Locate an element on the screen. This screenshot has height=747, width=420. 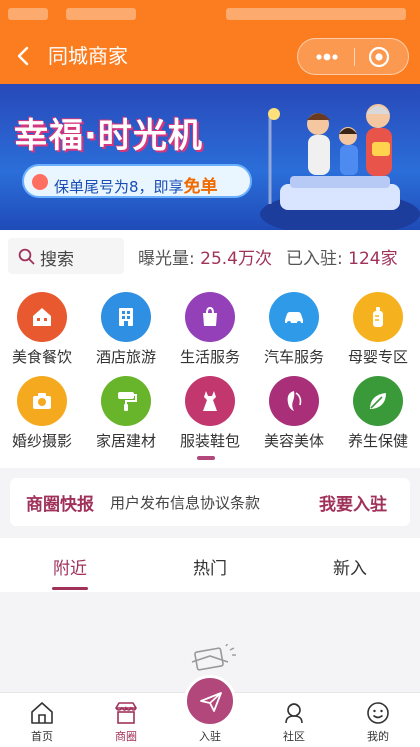
exposure-stat: 曝光量: 25.4万次 is located at coordinates (205, 256).